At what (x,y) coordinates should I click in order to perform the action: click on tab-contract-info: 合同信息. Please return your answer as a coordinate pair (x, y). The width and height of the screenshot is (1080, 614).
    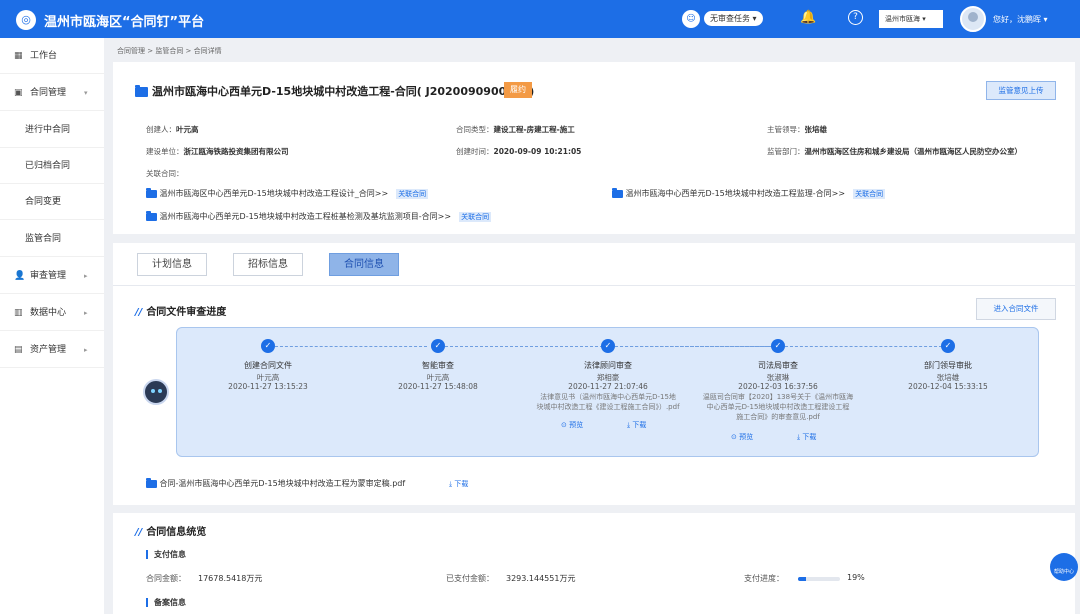
    Looking at the image, I should click on (364, 264).